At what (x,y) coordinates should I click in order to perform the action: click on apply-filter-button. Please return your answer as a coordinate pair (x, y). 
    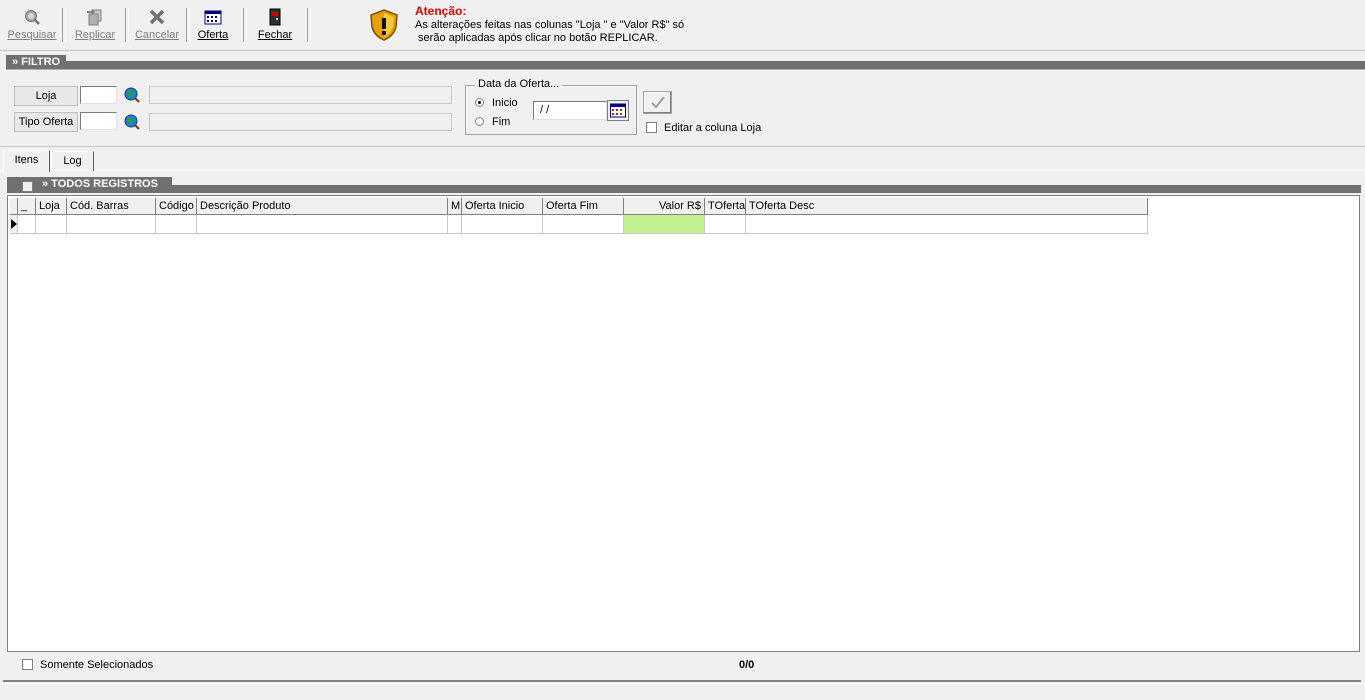
    Looking at the image, I should click on (657, 102).